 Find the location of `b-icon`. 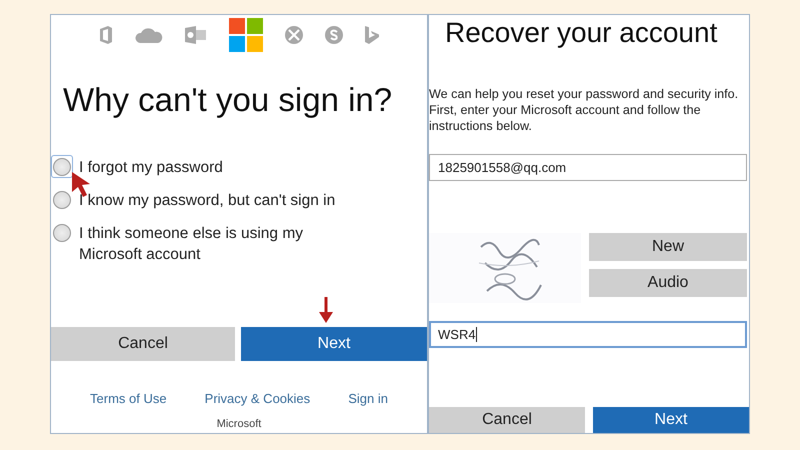

b-icon is located at coordinates (372, 35).